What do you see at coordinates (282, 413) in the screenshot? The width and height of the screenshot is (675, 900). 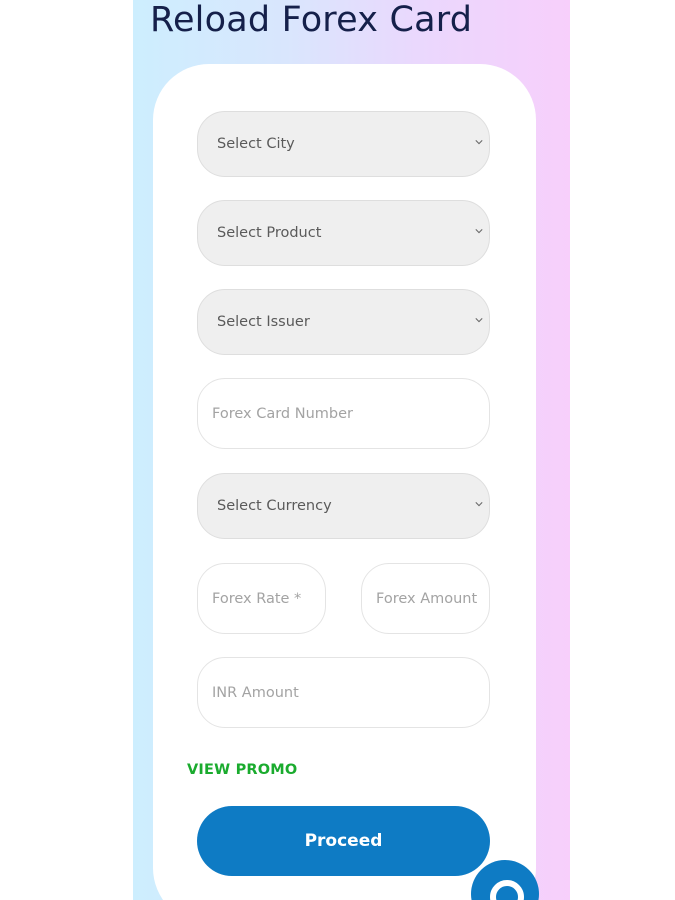 I see `forex-card-number-placeholder: Forex Card Number` at bounding box center [282, 413].